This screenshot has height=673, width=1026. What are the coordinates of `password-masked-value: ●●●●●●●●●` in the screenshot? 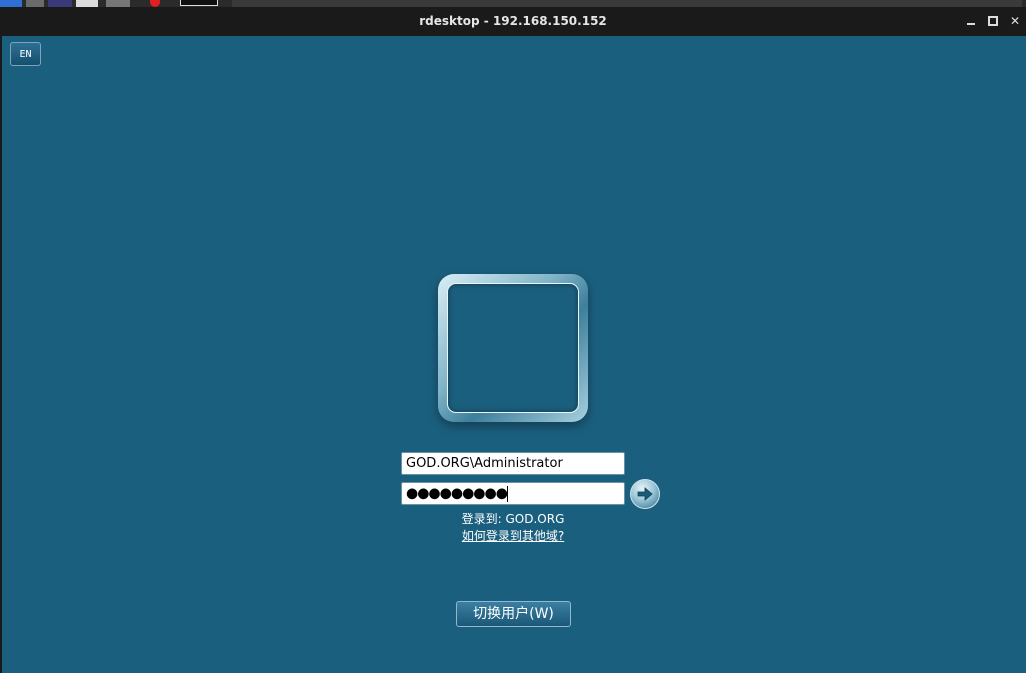 It's located at (457, 493).